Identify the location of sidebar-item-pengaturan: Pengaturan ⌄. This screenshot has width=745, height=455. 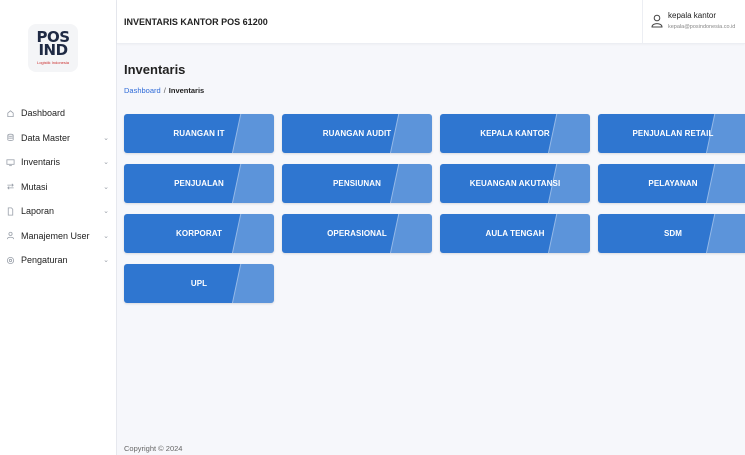
(58, 260).